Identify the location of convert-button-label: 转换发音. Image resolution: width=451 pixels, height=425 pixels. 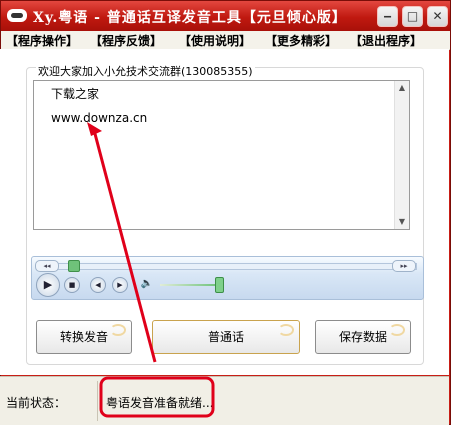
(83, 337).